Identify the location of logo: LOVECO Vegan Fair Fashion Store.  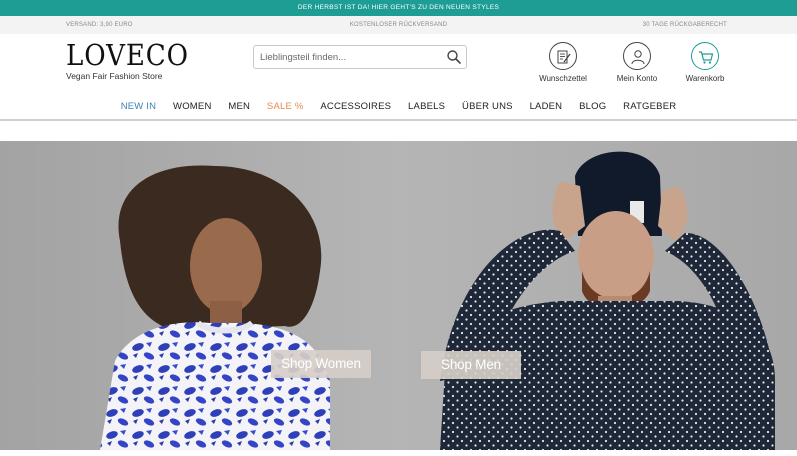
(127, 60).